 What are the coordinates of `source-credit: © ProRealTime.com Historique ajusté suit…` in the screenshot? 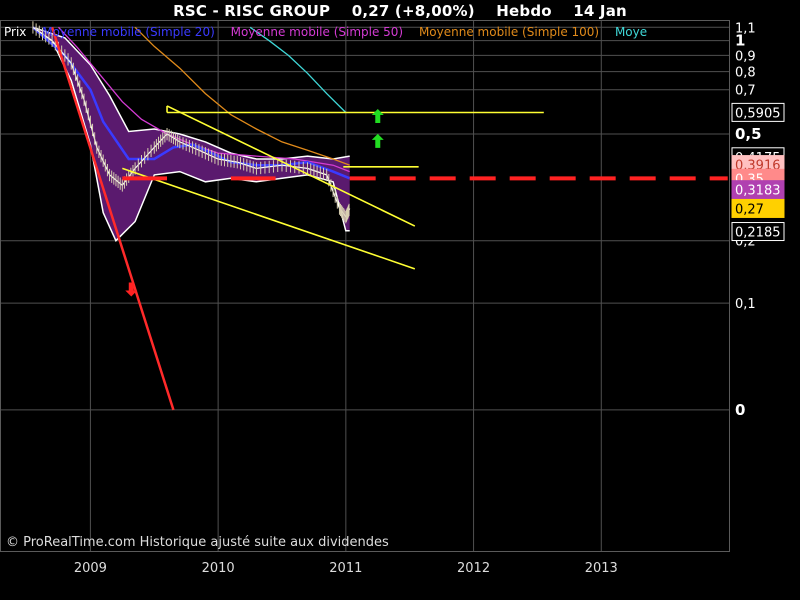 It's located at (197, 542).